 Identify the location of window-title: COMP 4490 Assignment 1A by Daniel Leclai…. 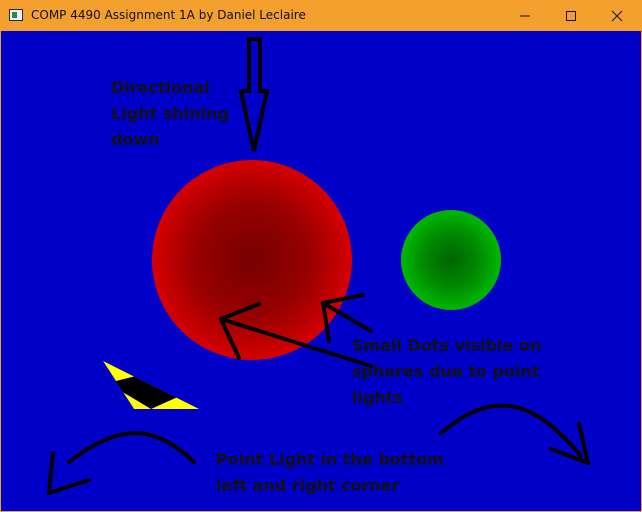
(168, 15).